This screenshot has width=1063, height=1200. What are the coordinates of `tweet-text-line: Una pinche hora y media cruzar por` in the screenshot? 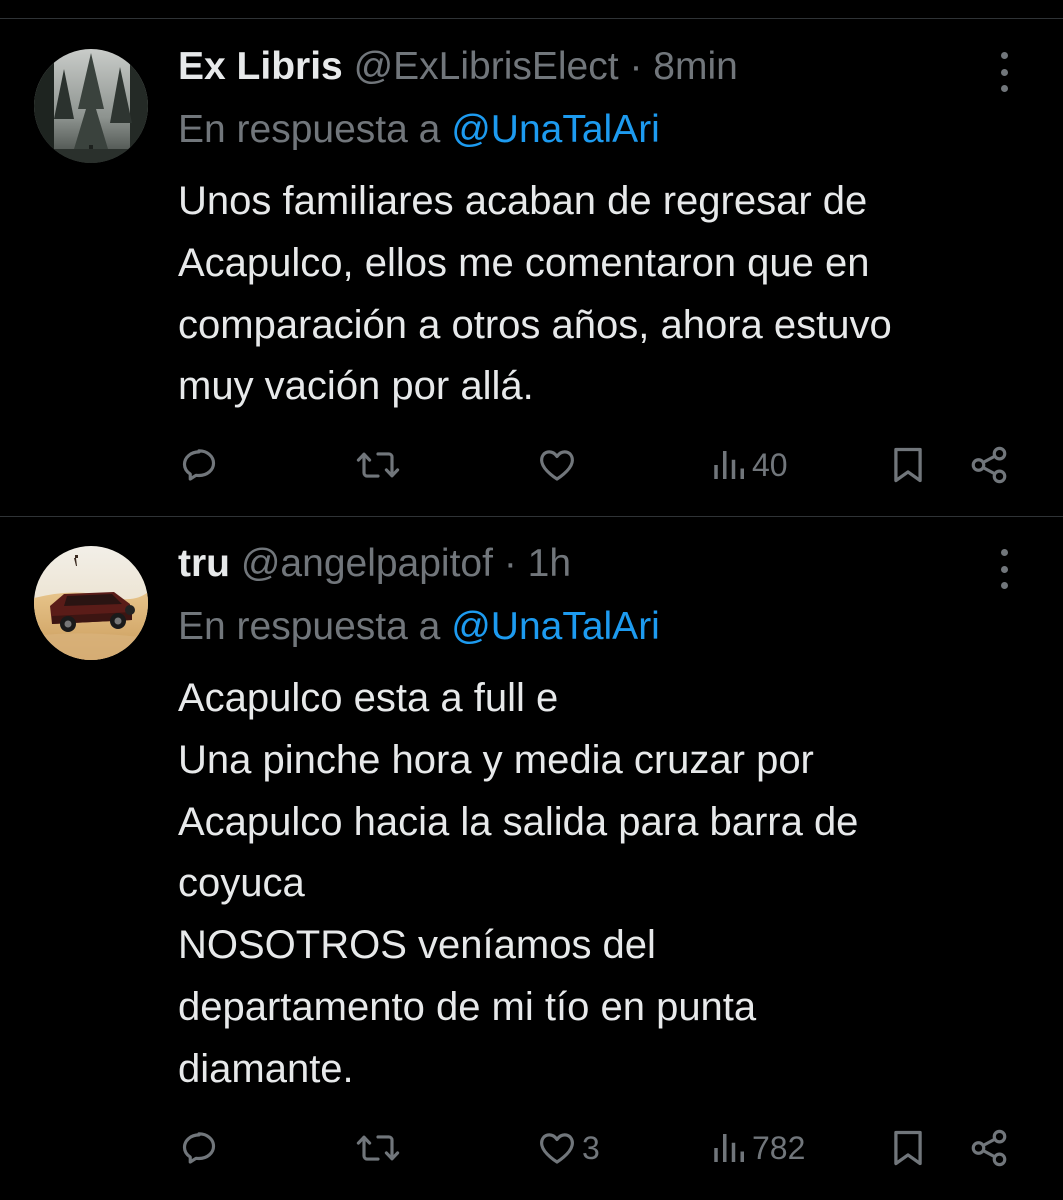 It's located at (496, 759).